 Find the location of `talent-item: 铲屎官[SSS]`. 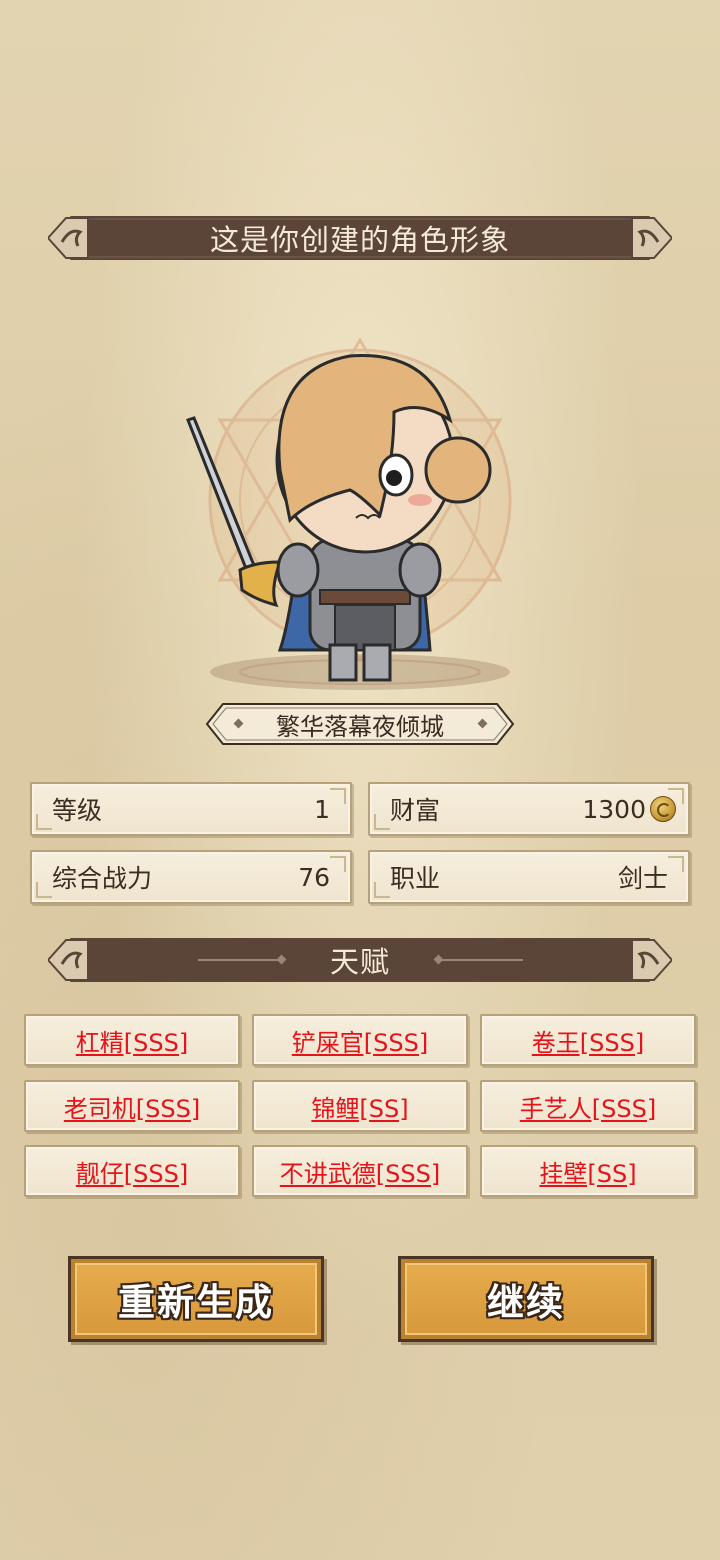

talent-item: 铲屎官[SSS] is located at coordinates (360, 1040).